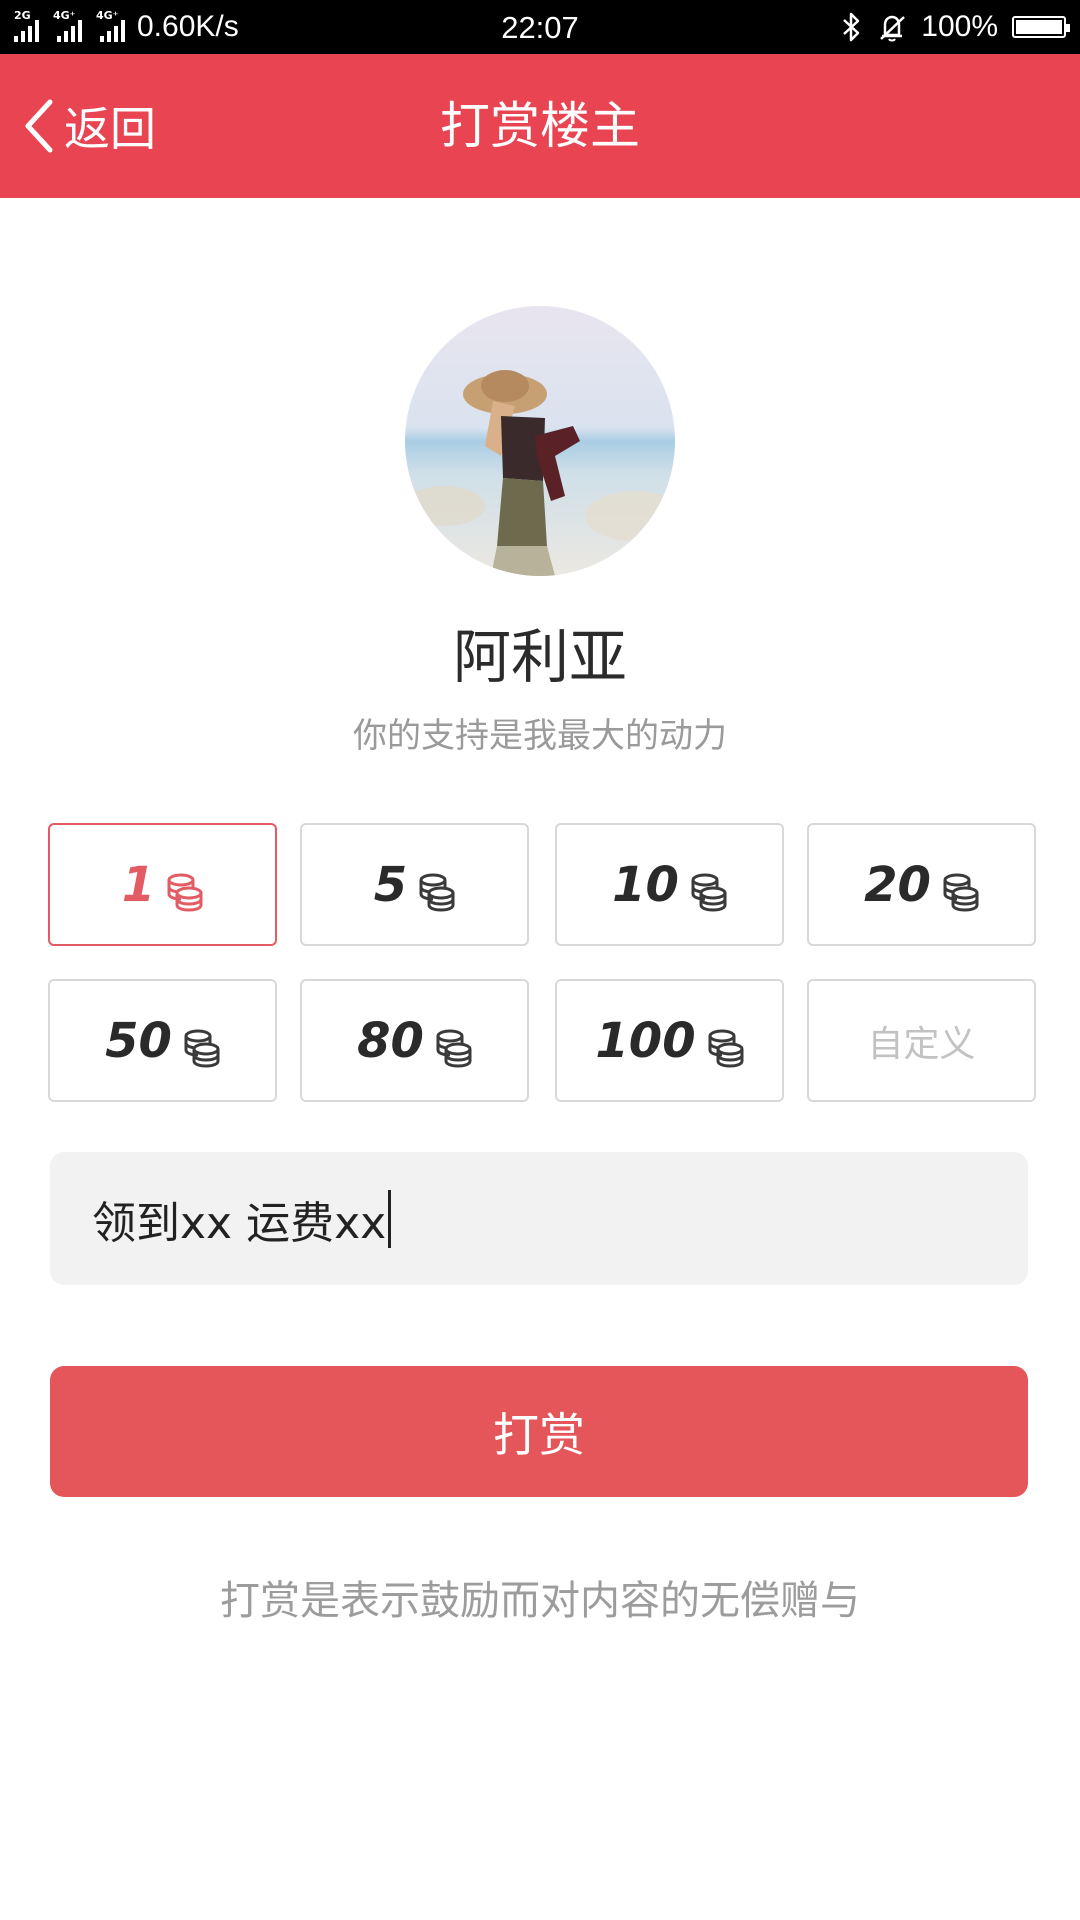  What do you see at coordinates (851, 27) in the screenshot?
I see `bluetooth-icon` at bounding box center [851, 27].